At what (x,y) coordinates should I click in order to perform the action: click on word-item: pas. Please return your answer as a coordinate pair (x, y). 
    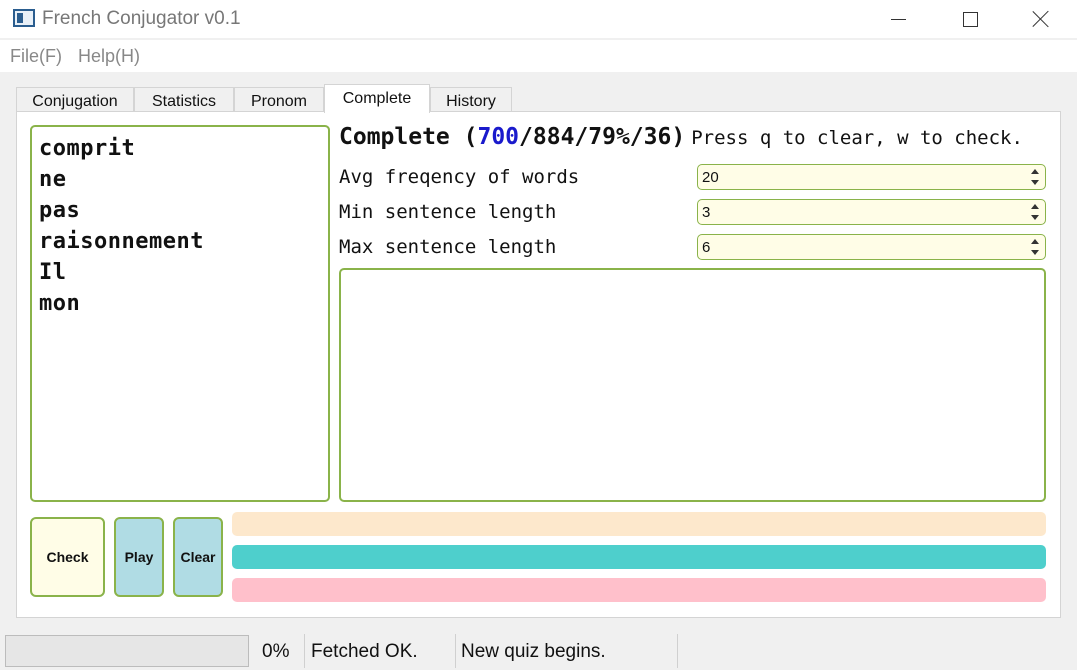
    Looking at the image, I should click on (60, 210).